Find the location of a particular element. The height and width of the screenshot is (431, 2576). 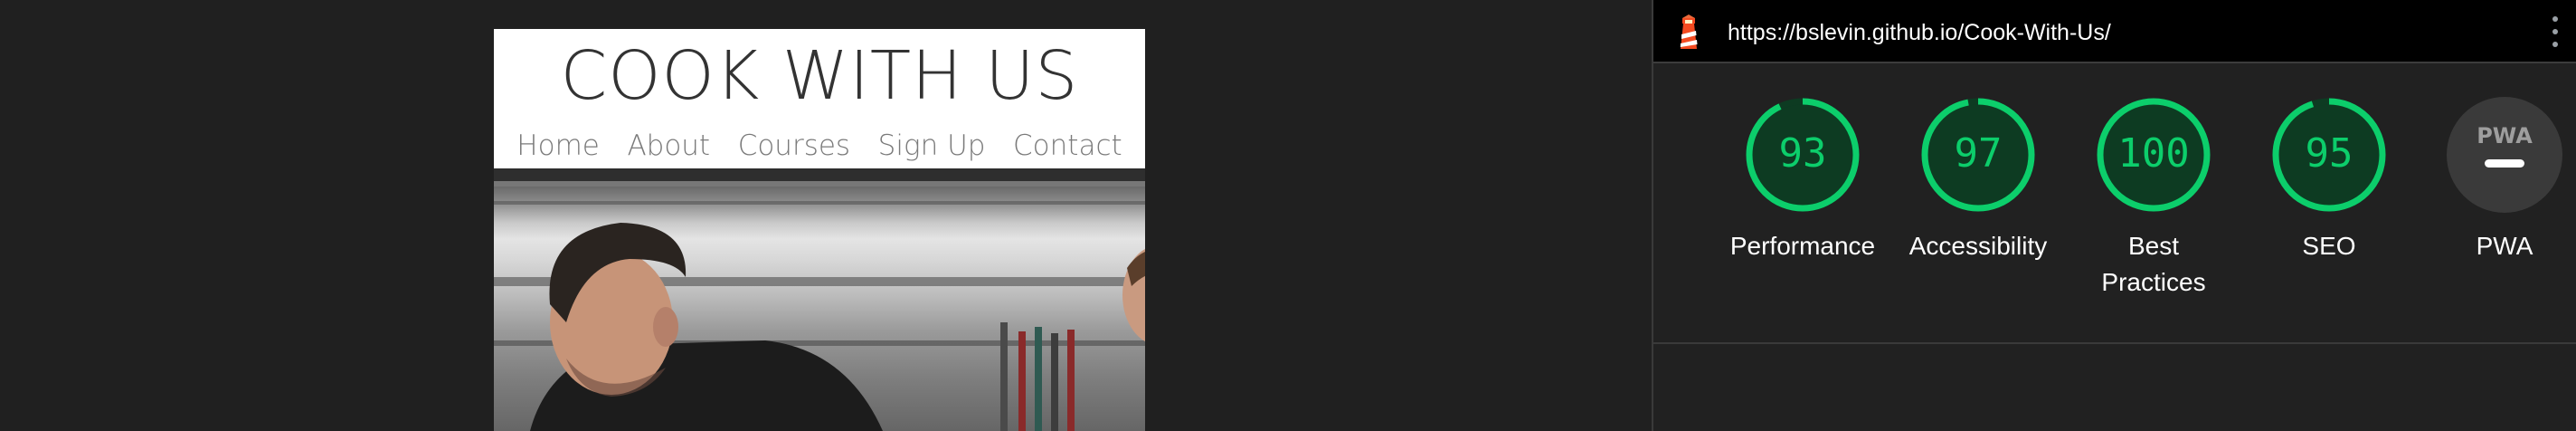

score-ring-icon: 93 is located at coordinates (1803, 155).